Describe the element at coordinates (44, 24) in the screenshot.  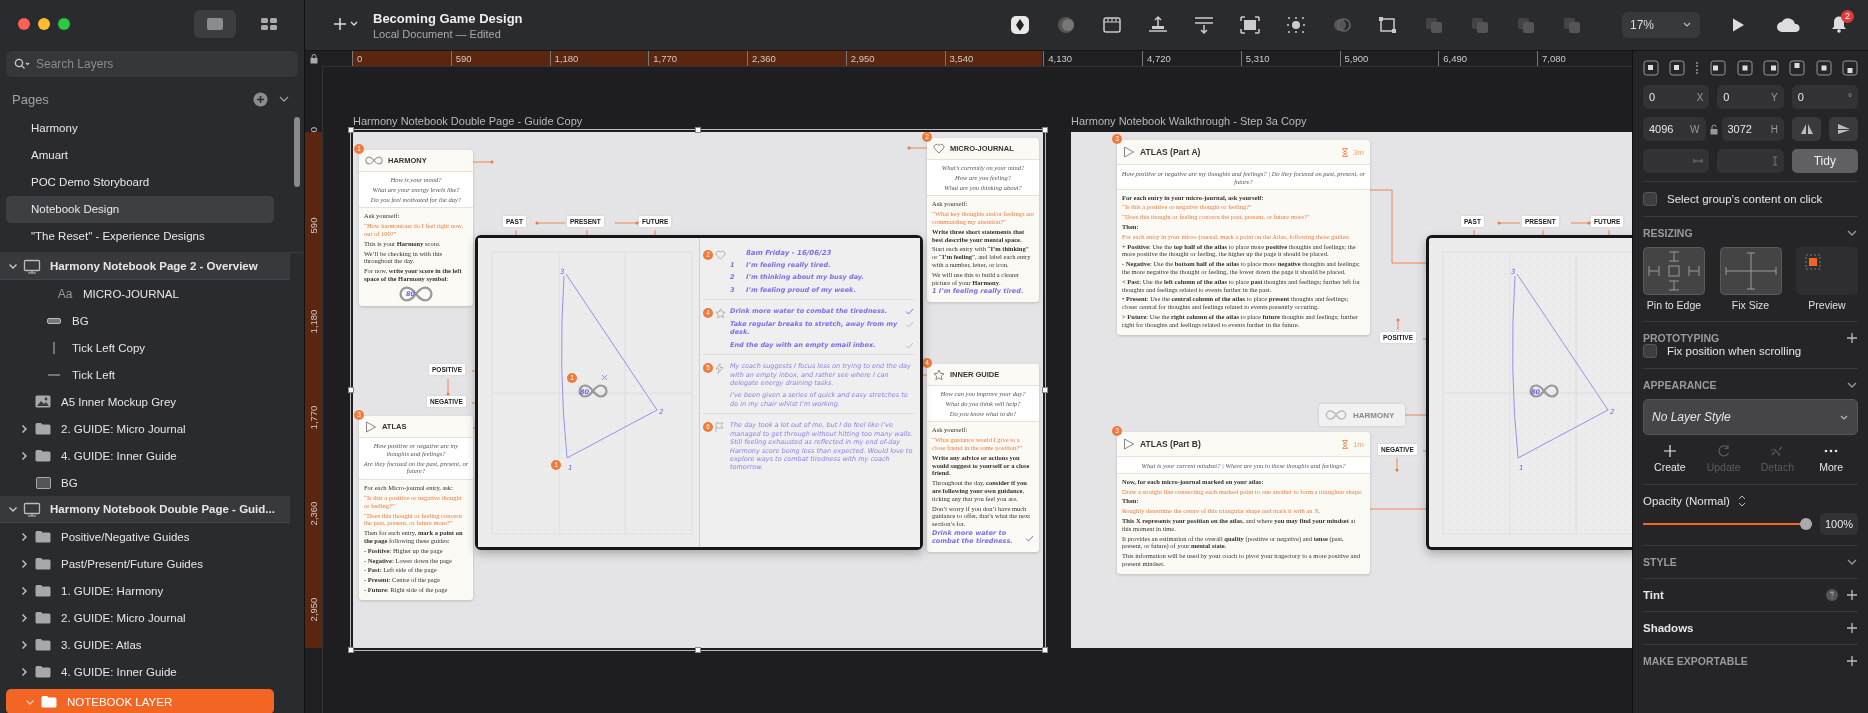
I see `minimize-button` at that location.